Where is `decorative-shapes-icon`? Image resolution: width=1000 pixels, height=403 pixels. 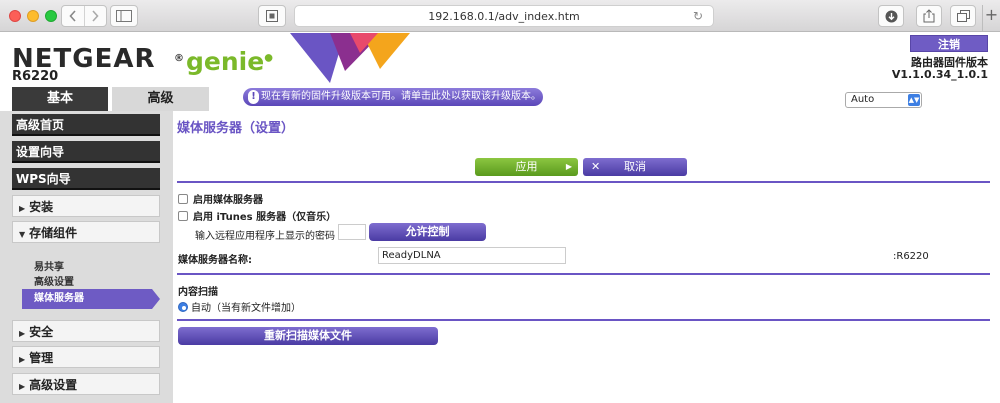
decorative-shapes-icon is located at coordinates (350, 58).